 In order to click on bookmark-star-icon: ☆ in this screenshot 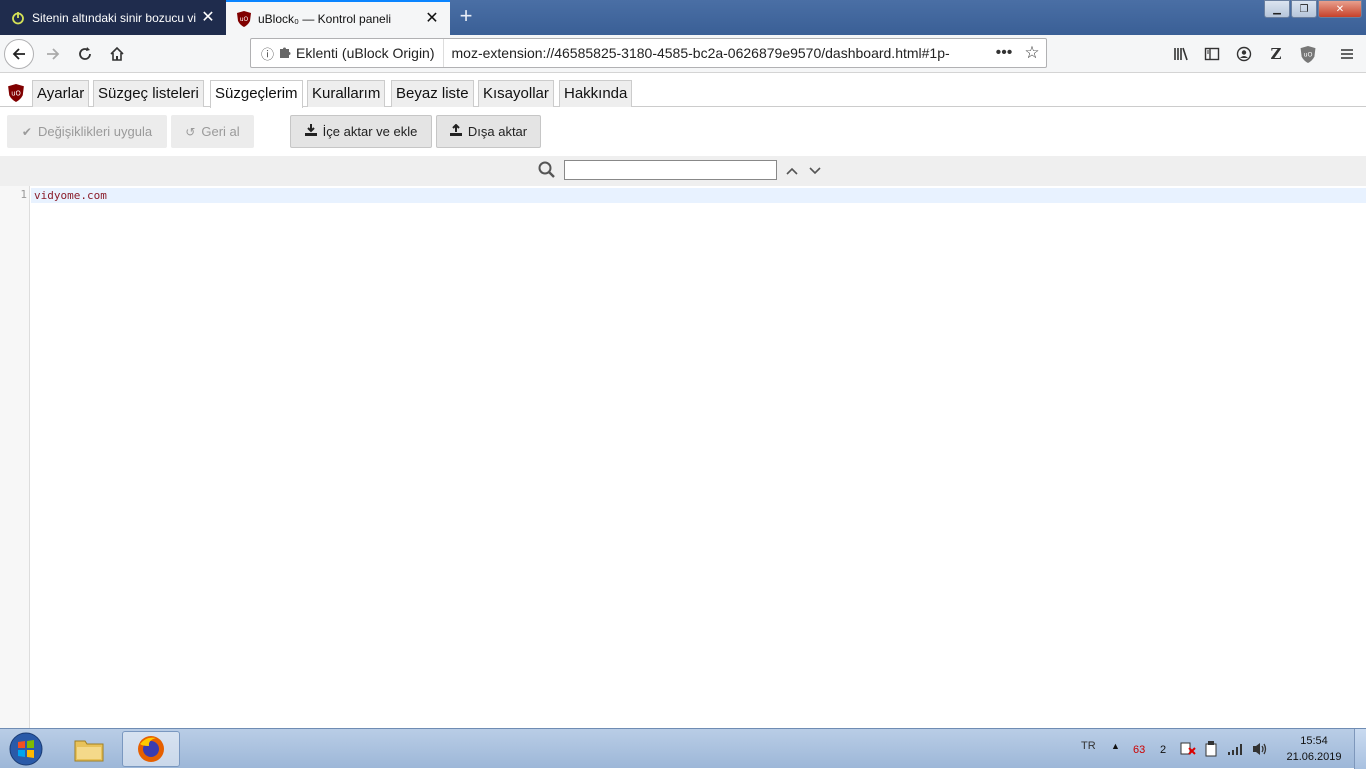, I will do `click(1032, 53)`.